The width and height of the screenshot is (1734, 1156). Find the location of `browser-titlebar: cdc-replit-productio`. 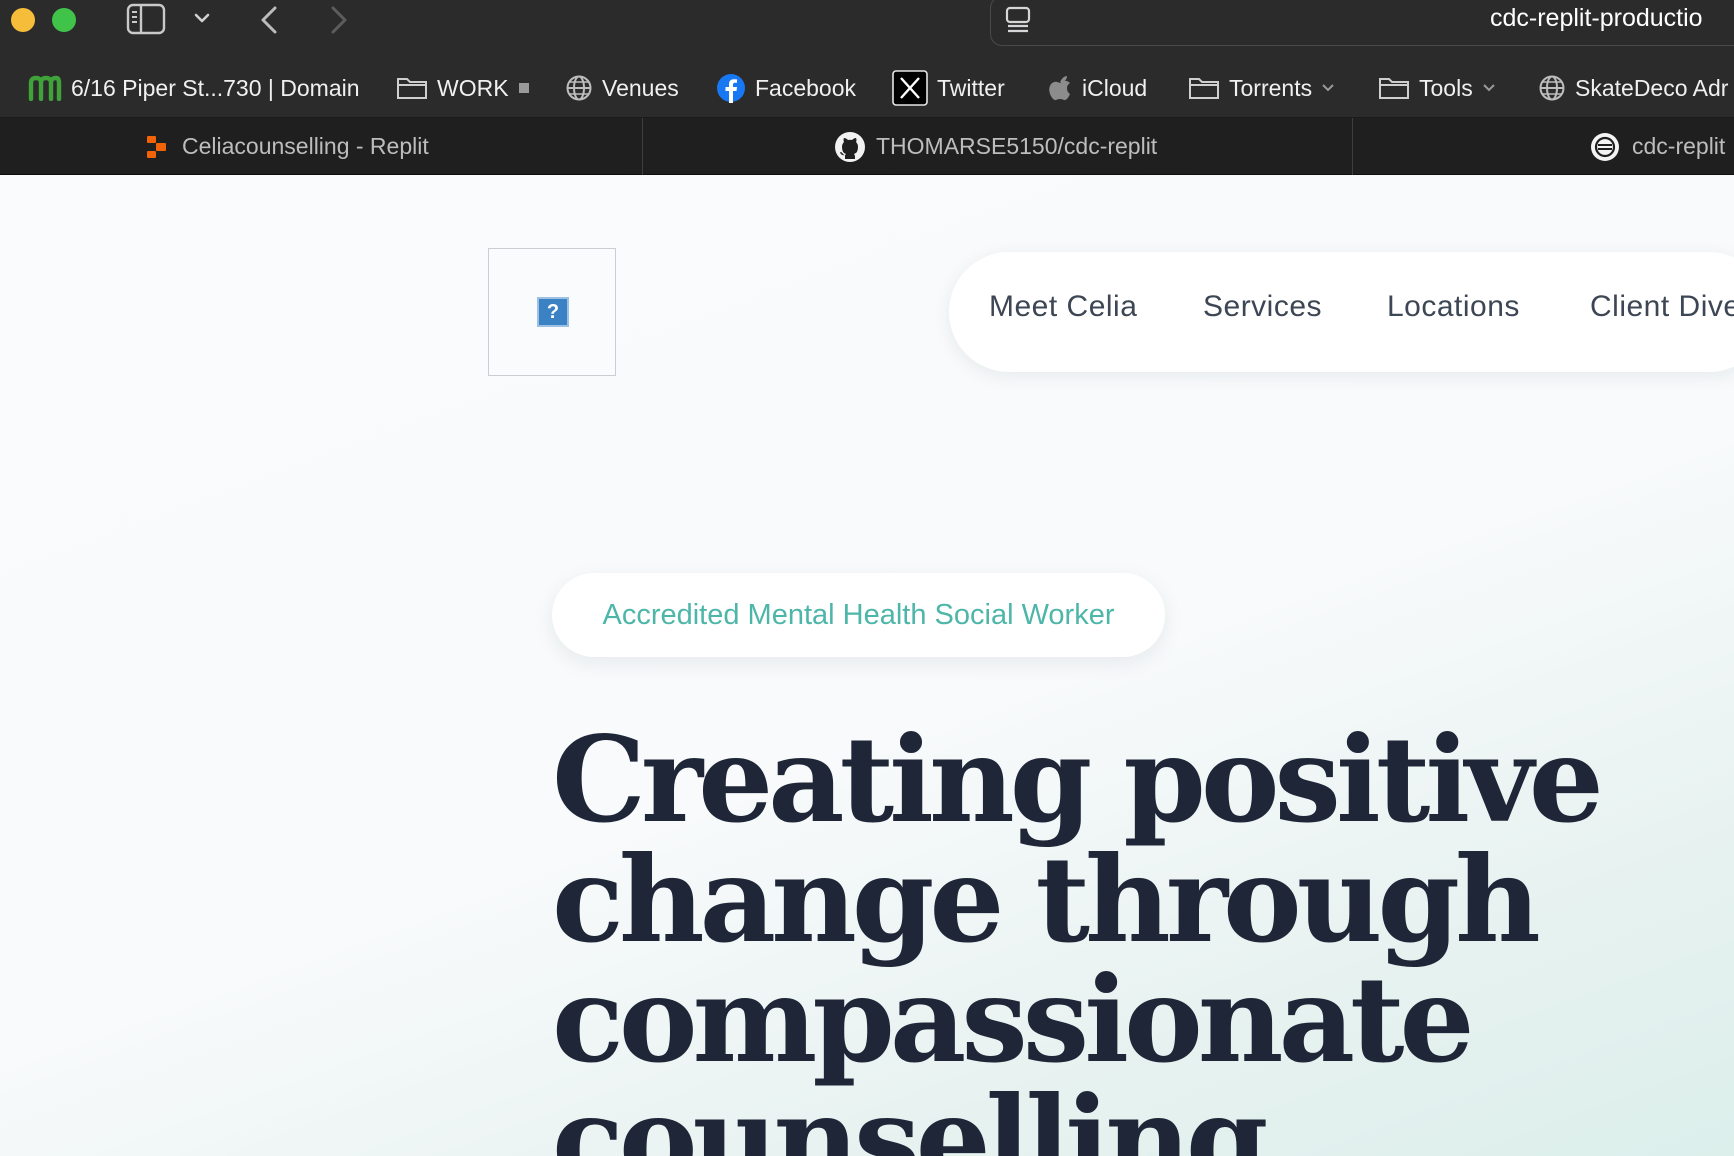

browser-titlebar: cdc-replit-productio is located at coordinates (867, 28).